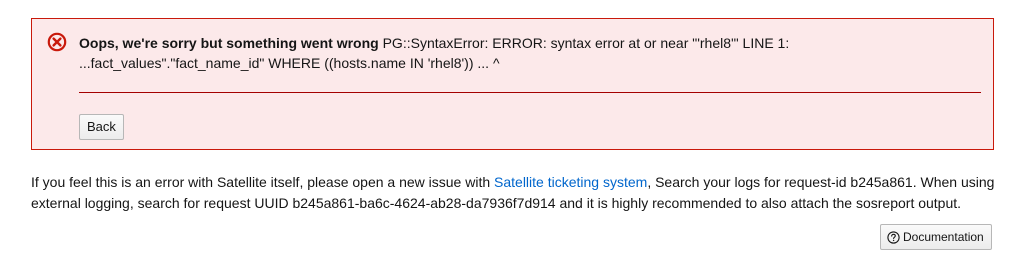  What do you see at coordinates (893, 237) in the screenshot?
I see `help-circle-icon` at bounding box center [893, 237].